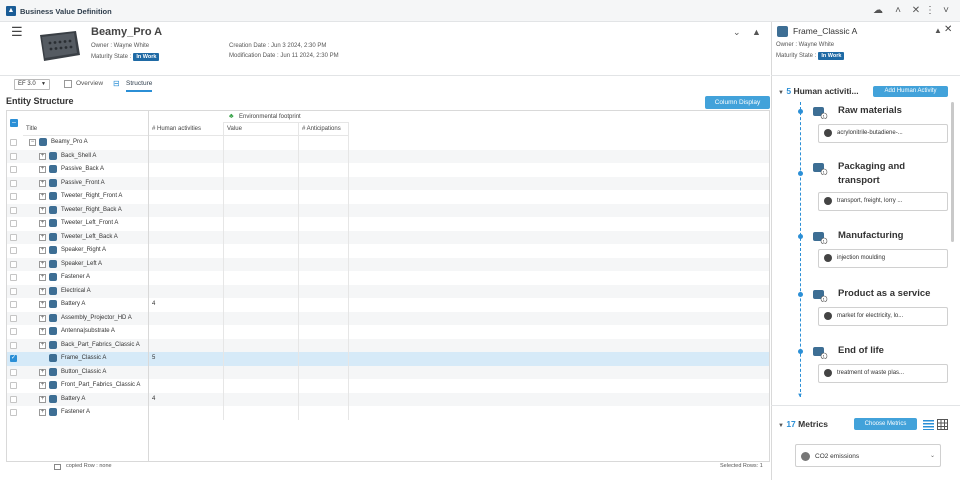 The width and height of the screenshot is (960, 480). What do you see at coordinates (878, 11) in the screenshot?
I see `cloud-icon: ☁` at bounding box center [878, 11].